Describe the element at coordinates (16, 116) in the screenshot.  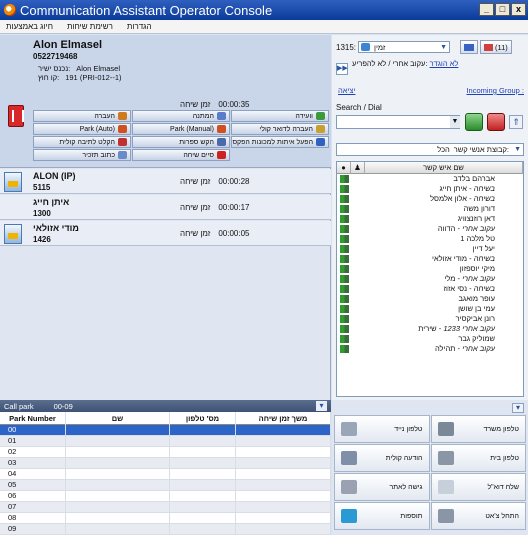
I see `hangup-phone-icon` at that location.